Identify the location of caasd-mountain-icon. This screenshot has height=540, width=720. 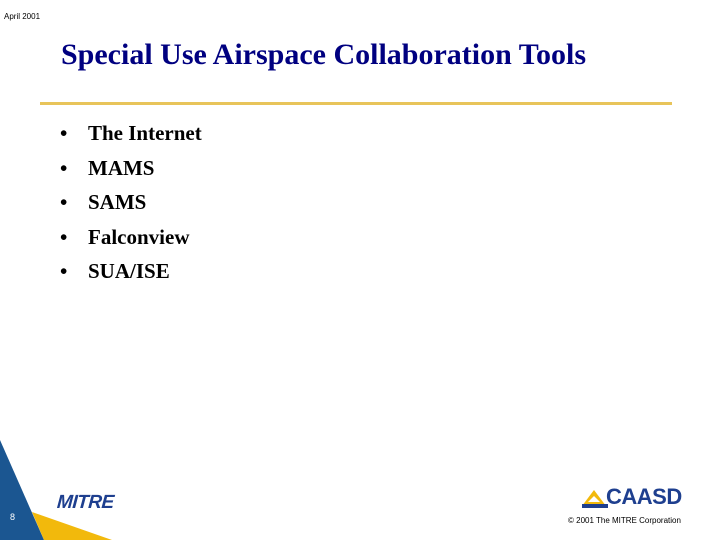
(595, 499).